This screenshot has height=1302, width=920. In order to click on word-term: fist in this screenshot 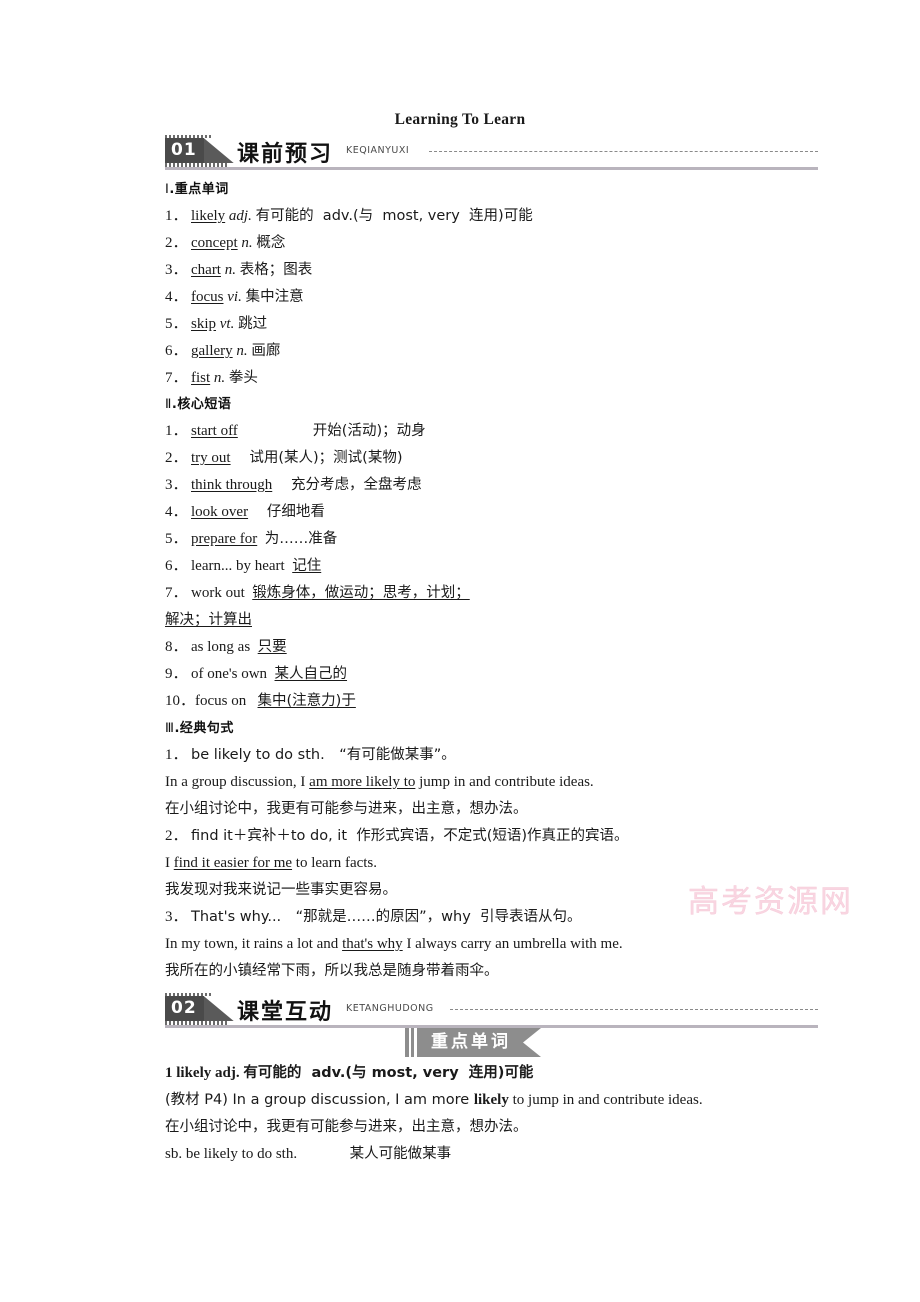, I will do `click(201, 378)`.